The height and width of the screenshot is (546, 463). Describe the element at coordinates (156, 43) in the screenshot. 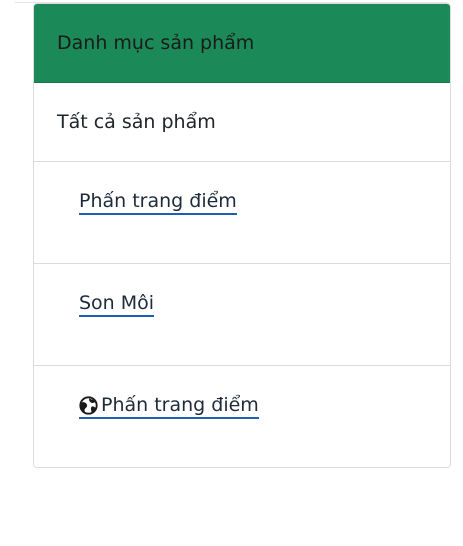

I see `category-panel-title: Danh mục sản phẩm` at that location.